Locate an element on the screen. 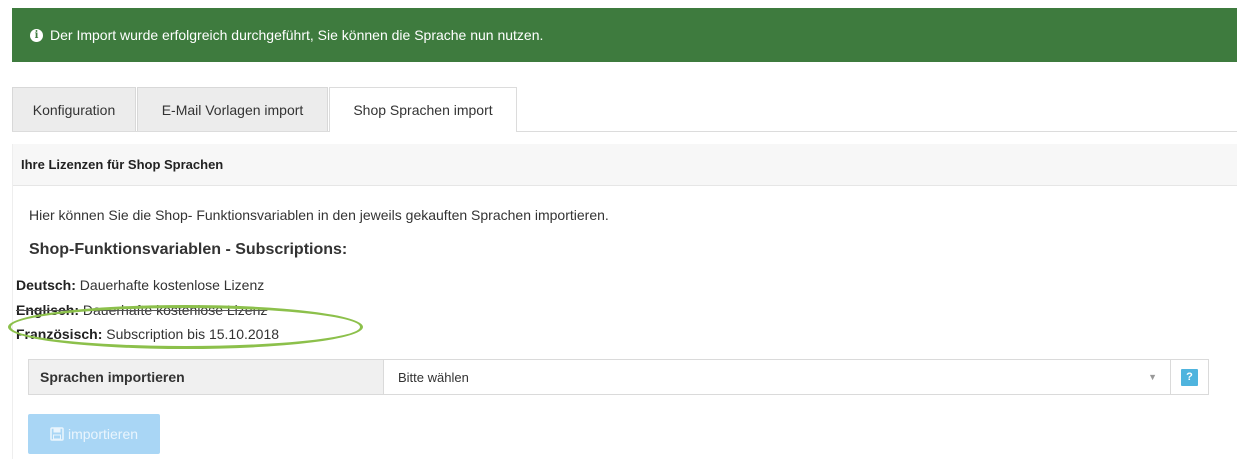  tab-shop-sprachen-import: Shop Sprachen import is located at coordinates (423, 109).